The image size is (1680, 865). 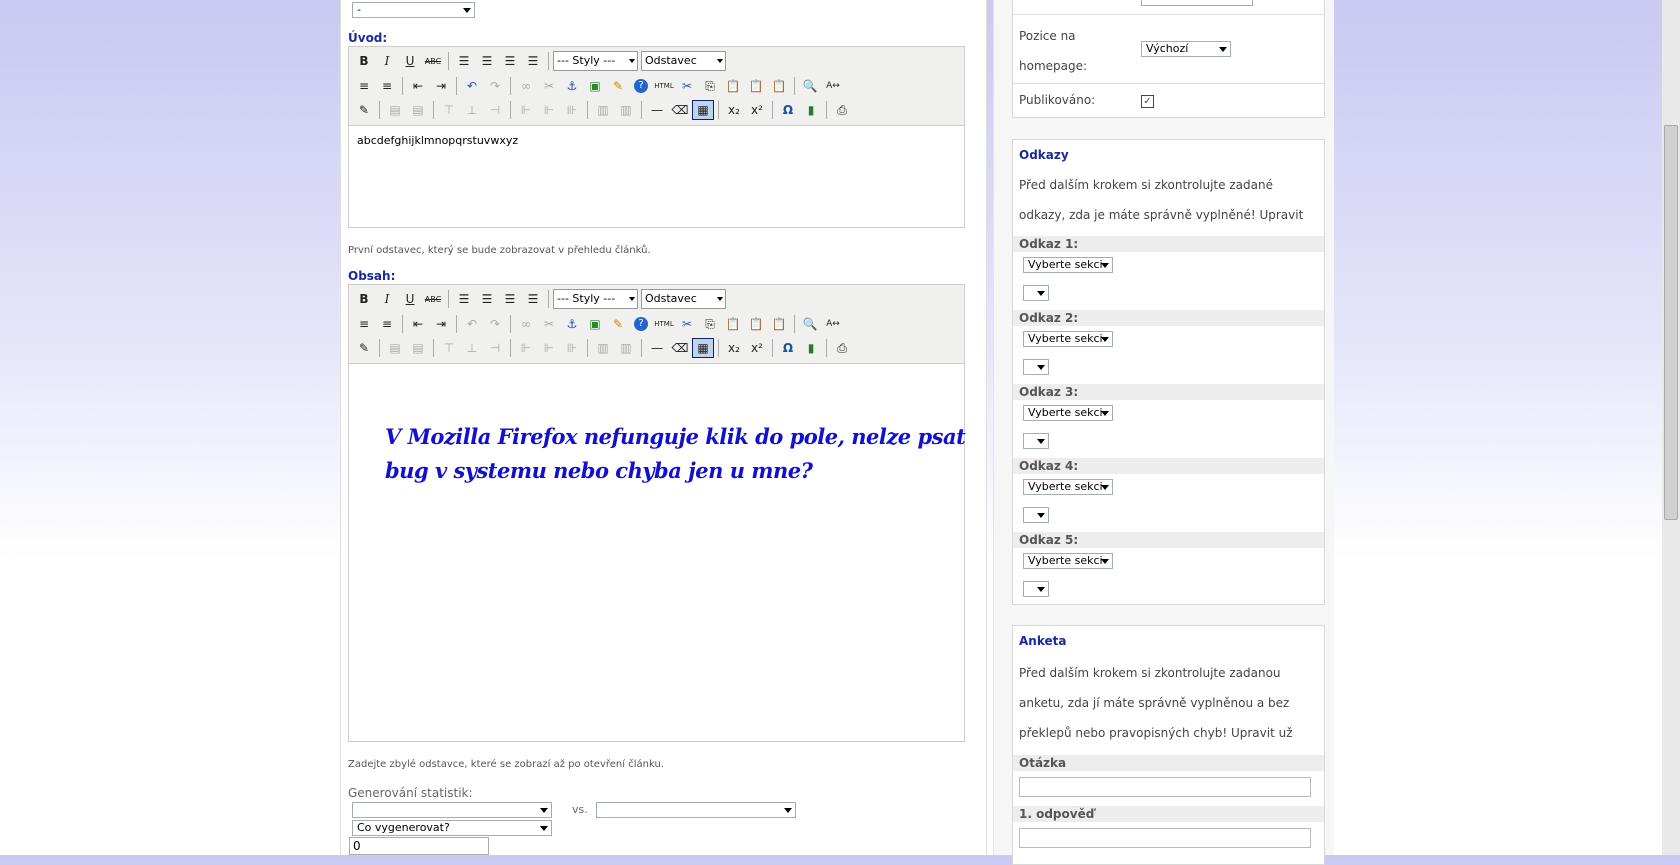 I want to click on bold-button: B, so click(x=364, y=299).